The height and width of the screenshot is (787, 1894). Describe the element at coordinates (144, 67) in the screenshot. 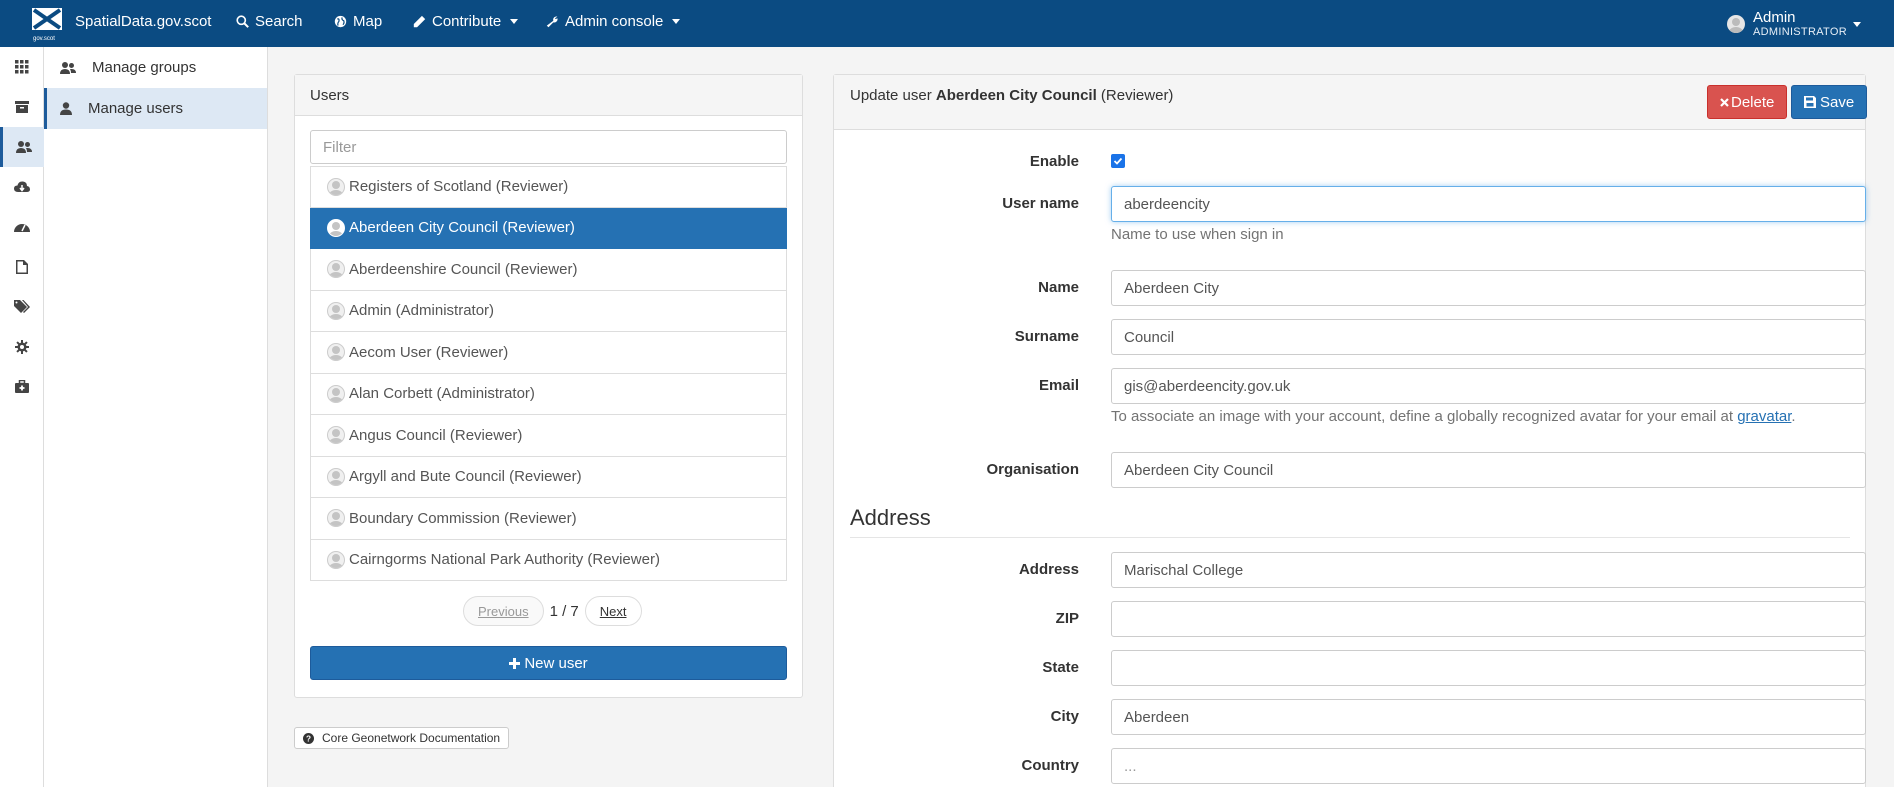

I see `sidebar-item-label: Manage groups` at that location.